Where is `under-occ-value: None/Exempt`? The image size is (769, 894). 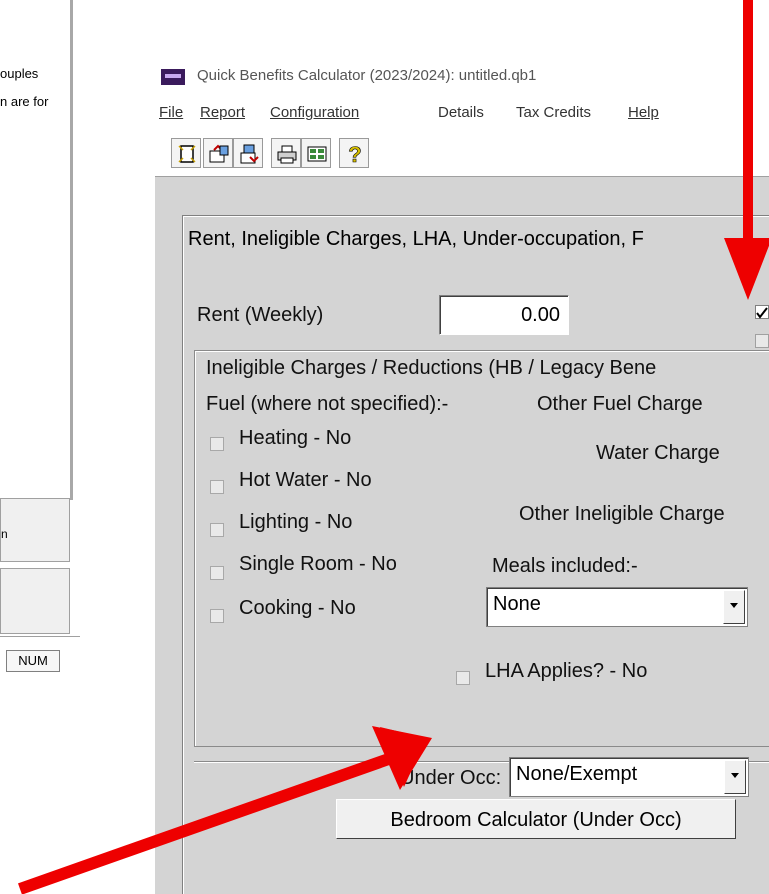
under-occ-value: None/Exempt is located at coordinates (577, 774).